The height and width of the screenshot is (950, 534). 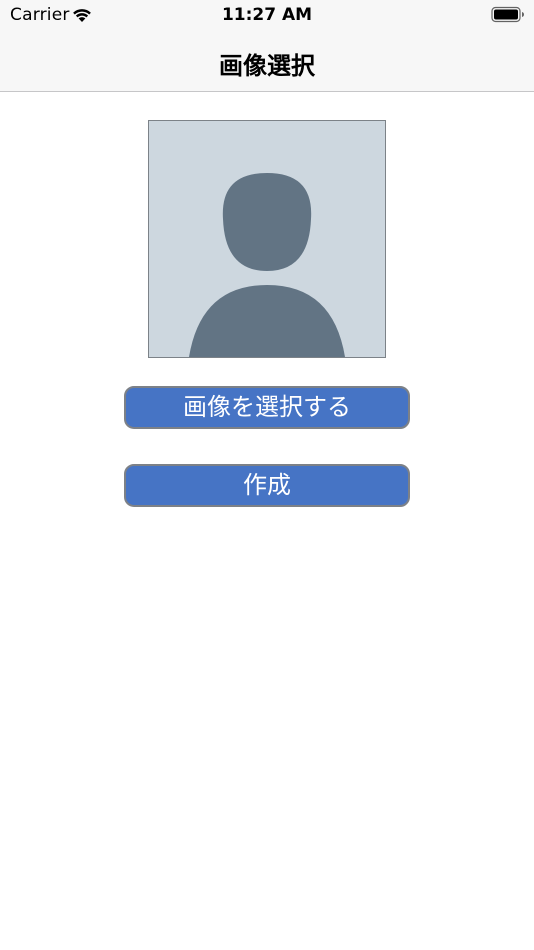 What do you see at coordinates (267, 265) in the screenshot?
I see `person-placeholder-icon` at bounding box center [267, 265].